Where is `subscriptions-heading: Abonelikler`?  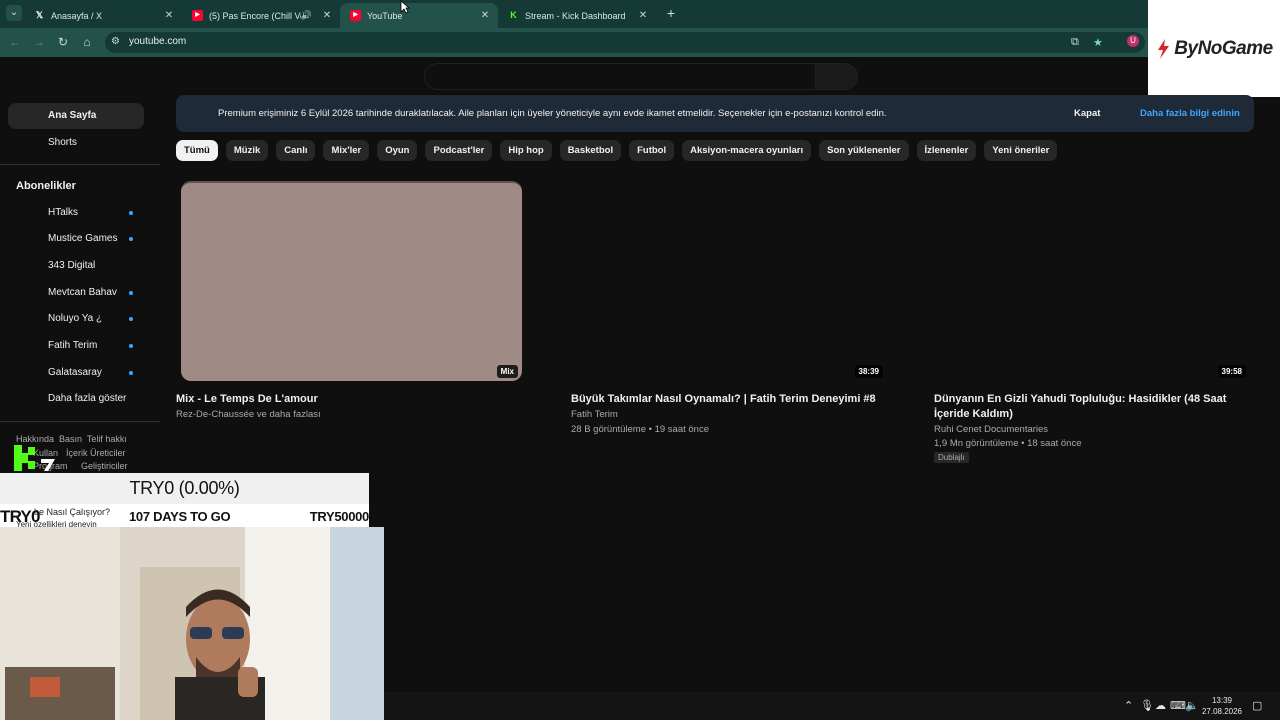
subscriptions-heading: Abonelikler is located at coordinates (46, 186).